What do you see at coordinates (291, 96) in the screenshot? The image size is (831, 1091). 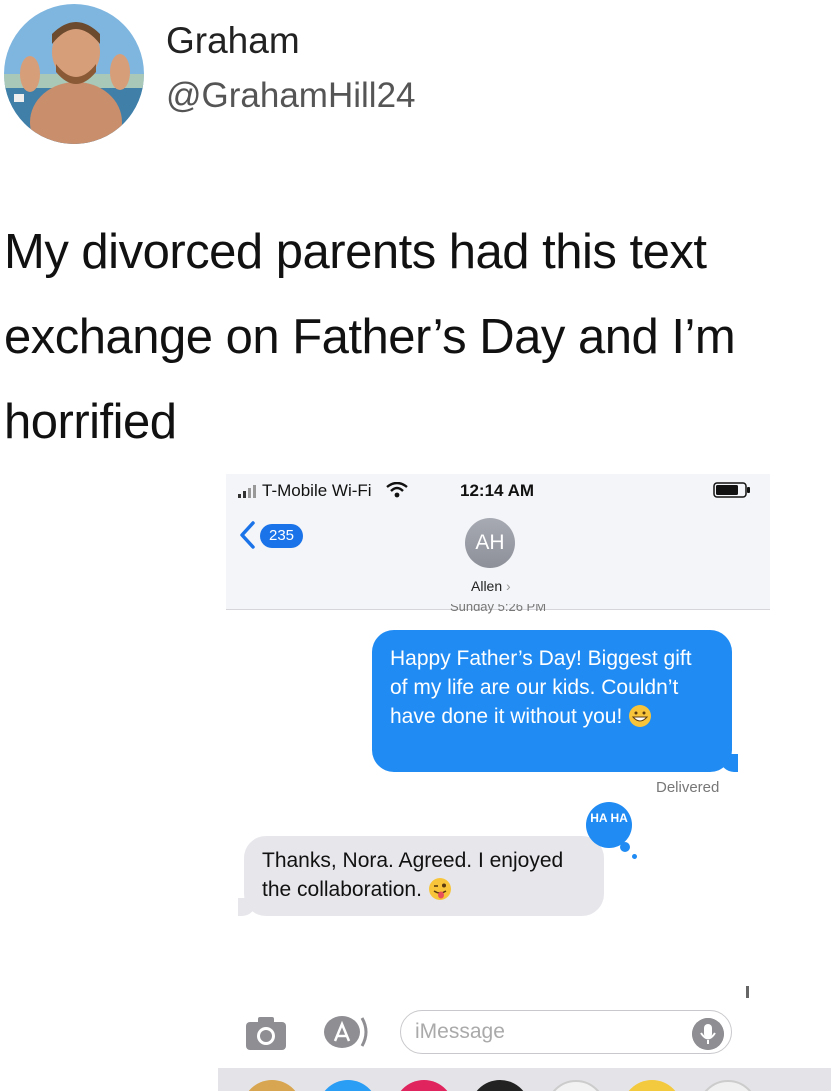 I see `author-handle: @GrahamHill24` at bounding box center [291, 96].